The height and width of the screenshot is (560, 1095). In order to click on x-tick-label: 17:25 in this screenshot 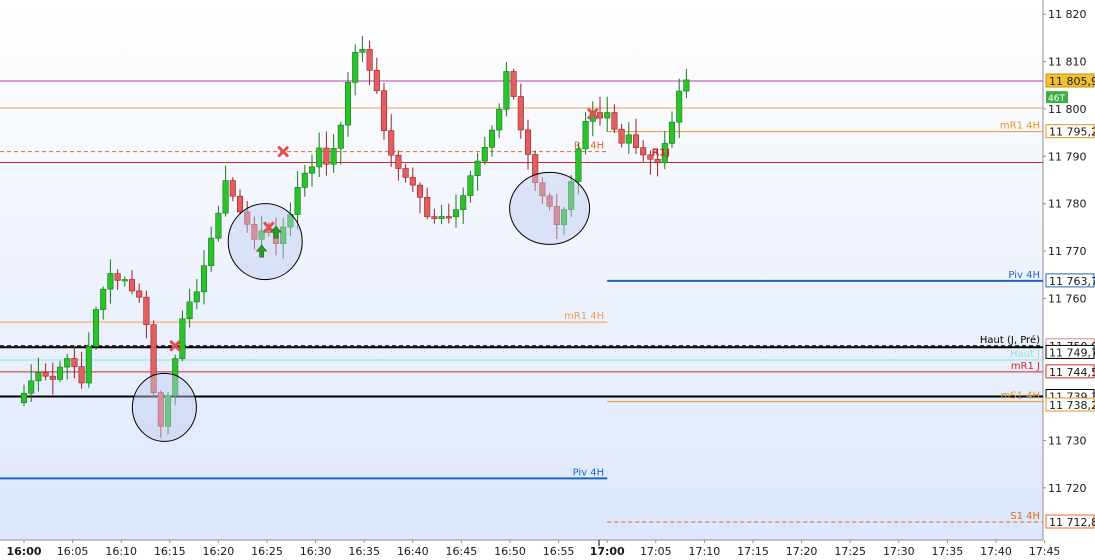, I will do `click(850, 551)`.